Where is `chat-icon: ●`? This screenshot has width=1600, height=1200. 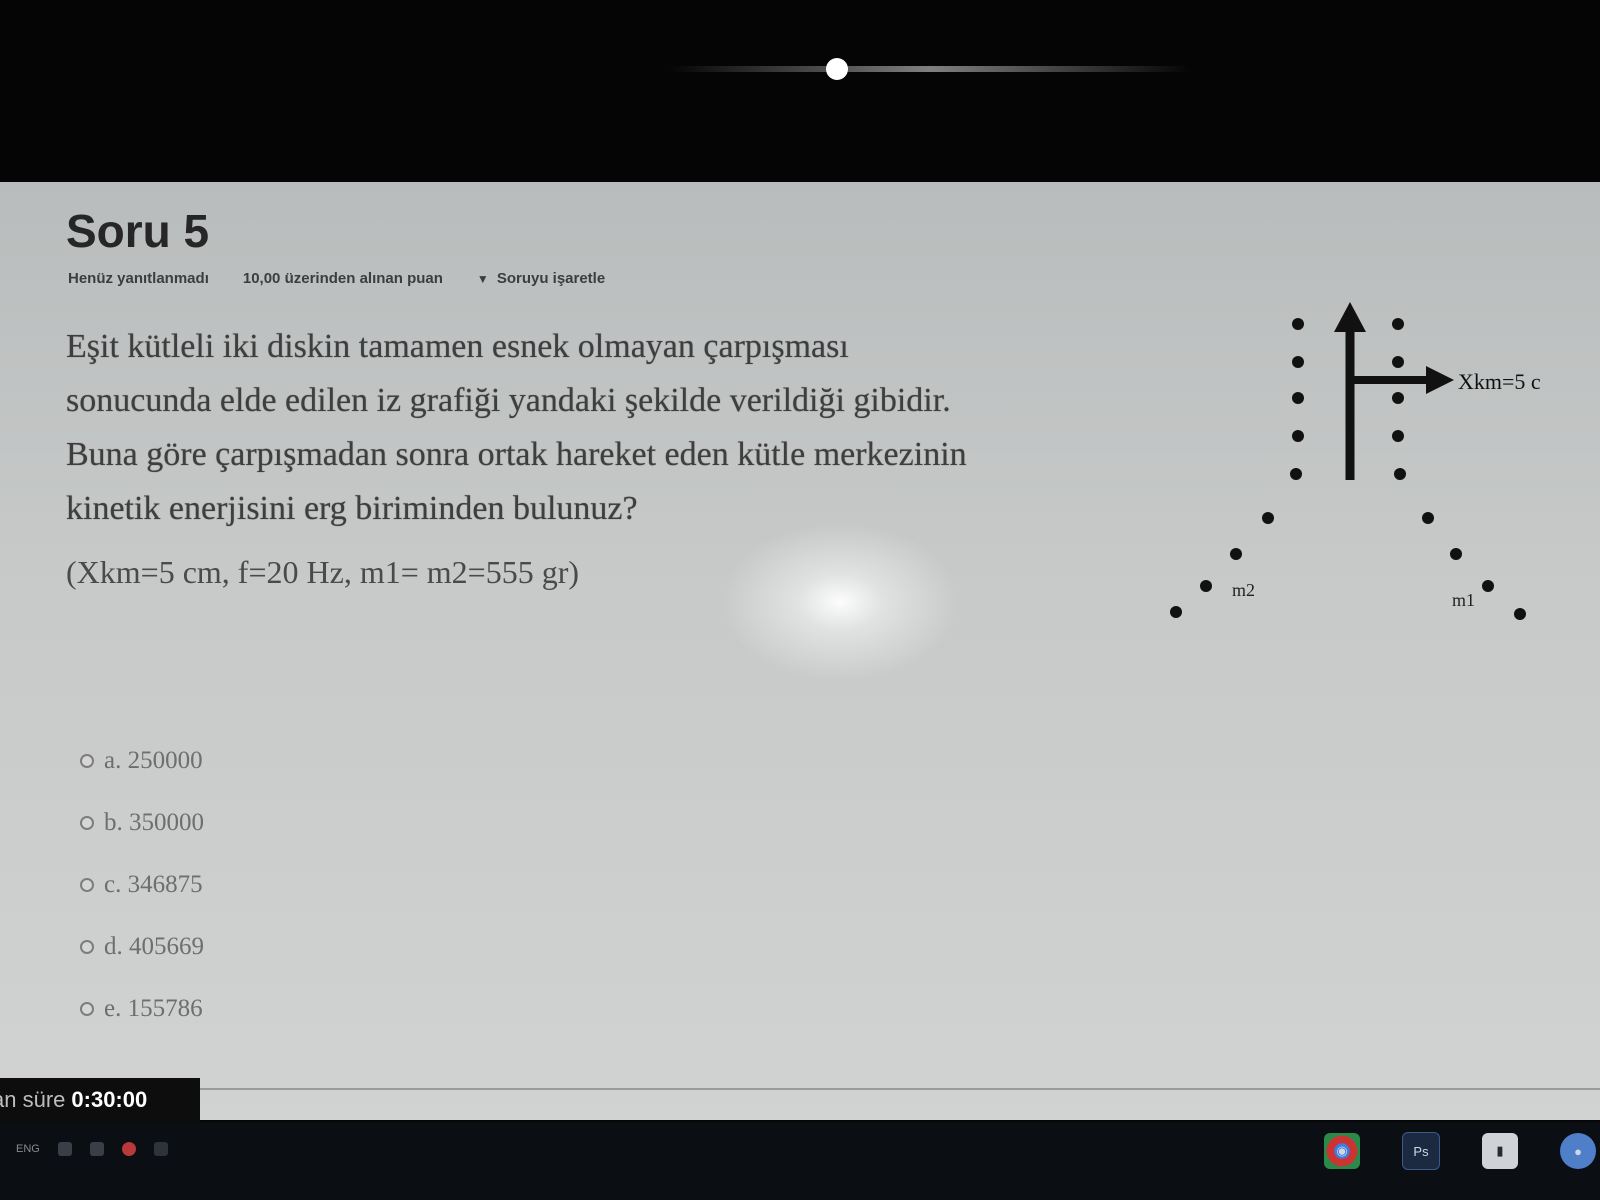
chat-icon: ● is located at coordinates (1578, 1151).